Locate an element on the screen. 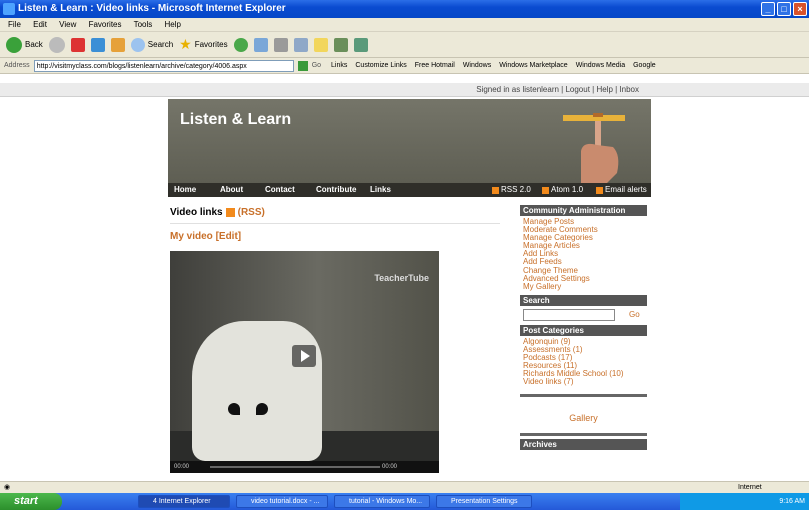 This screenshot has width=809, height=510. link-hotmail: Free Hotmail is located at coordinates (435, 66).